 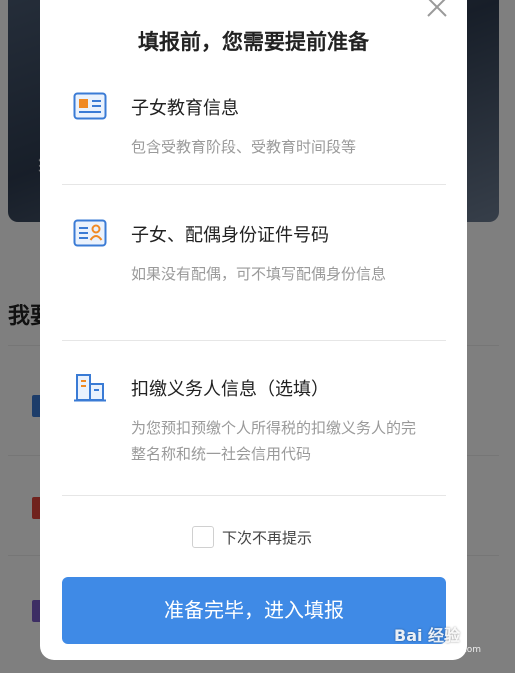 I want to click on building-icon, so click(x=90, y=388).